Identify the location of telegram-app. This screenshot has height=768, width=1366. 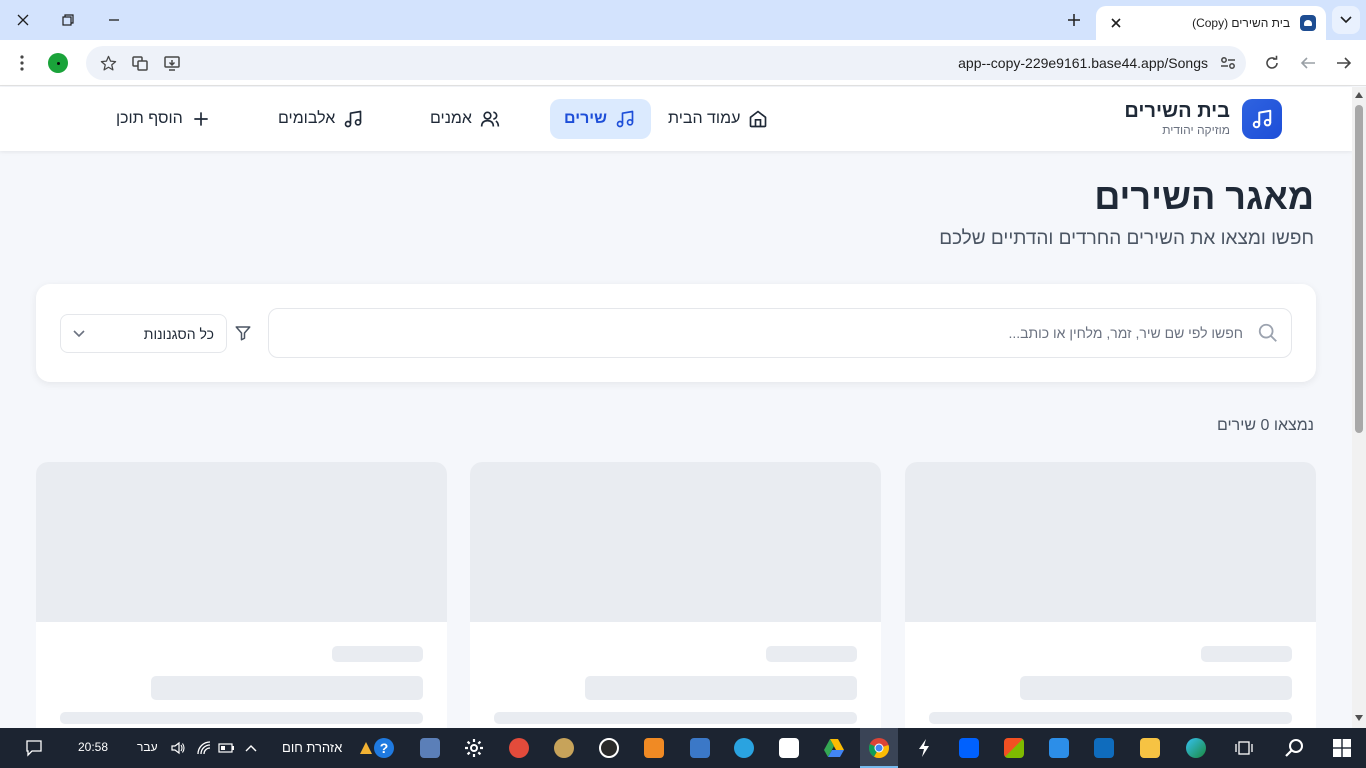
(744, 748).